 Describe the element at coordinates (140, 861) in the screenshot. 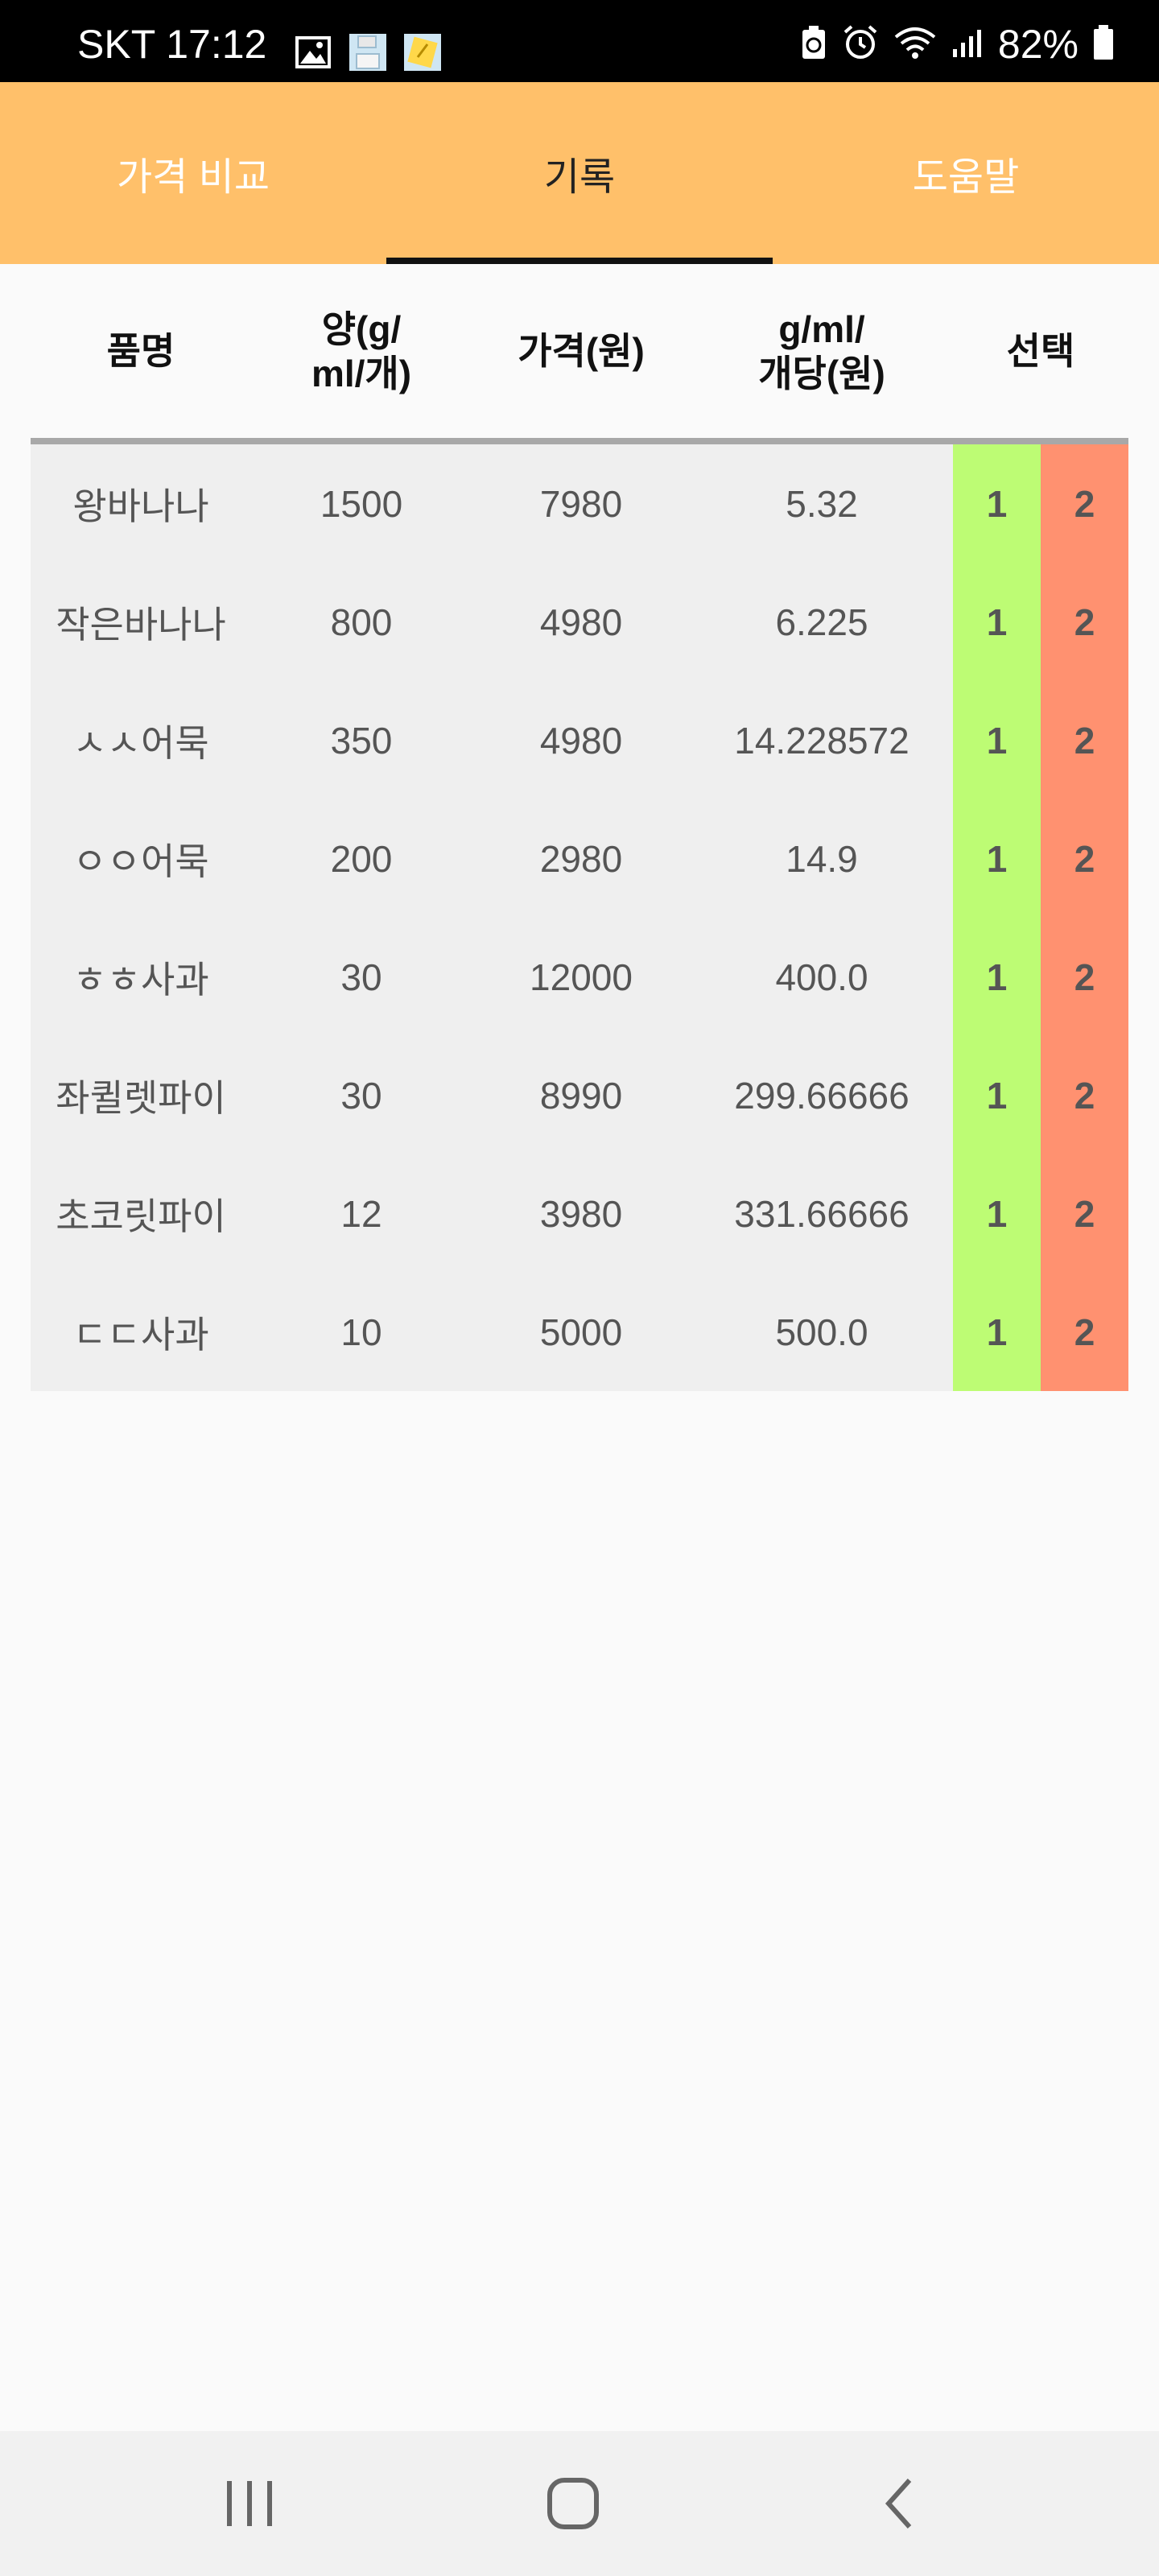

I see `cell-name: ㅇㅇ어묵` at that location.